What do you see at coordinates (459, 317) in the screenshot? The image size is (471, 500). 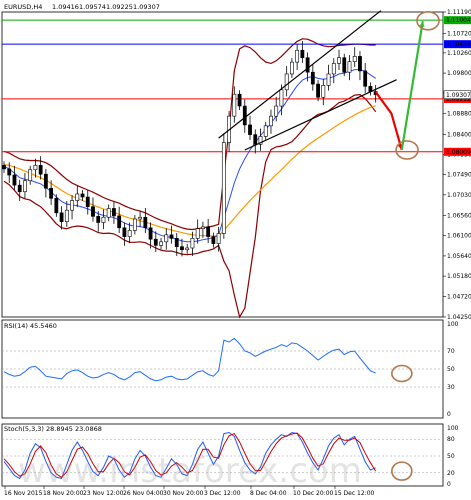 I see `price-tick-label: 1.04250` at bounding box center [459, 317].